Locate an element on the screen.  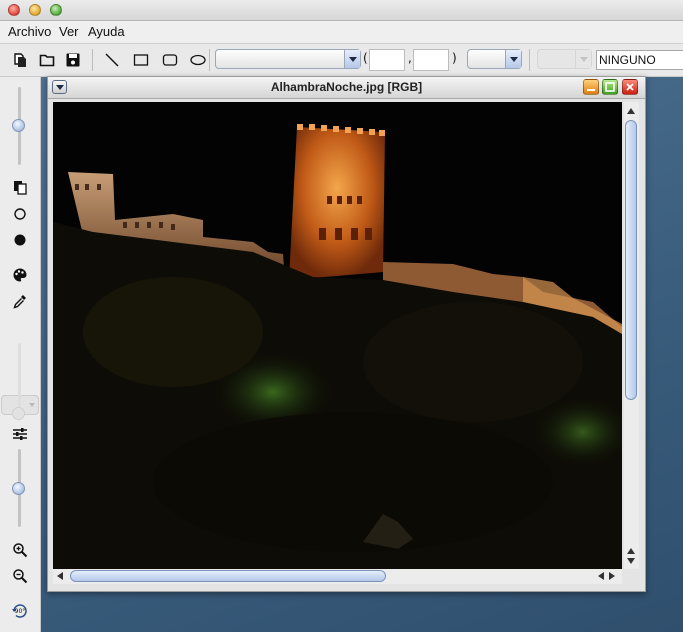
save-button is located at coordinates (73, 60).